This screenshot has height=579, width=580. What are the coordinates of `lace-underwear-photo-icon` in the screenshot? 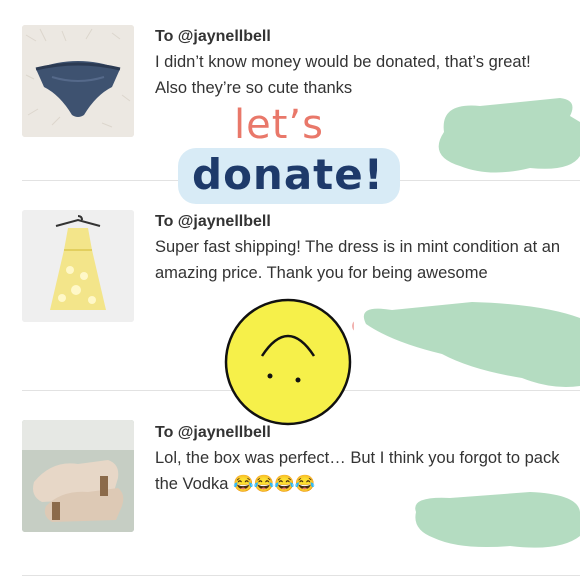 It's located at (78, 81).